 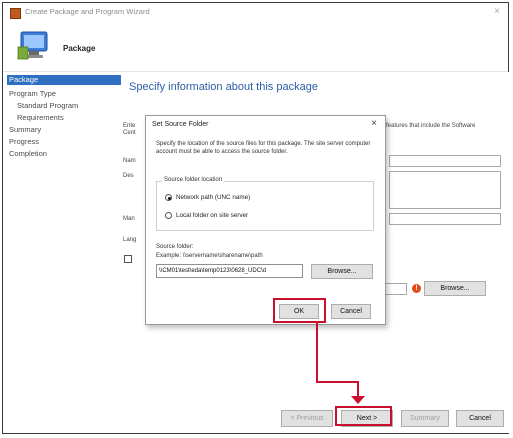 I want to click on dialog-close-icon: ×, so click(x=374, y=123).